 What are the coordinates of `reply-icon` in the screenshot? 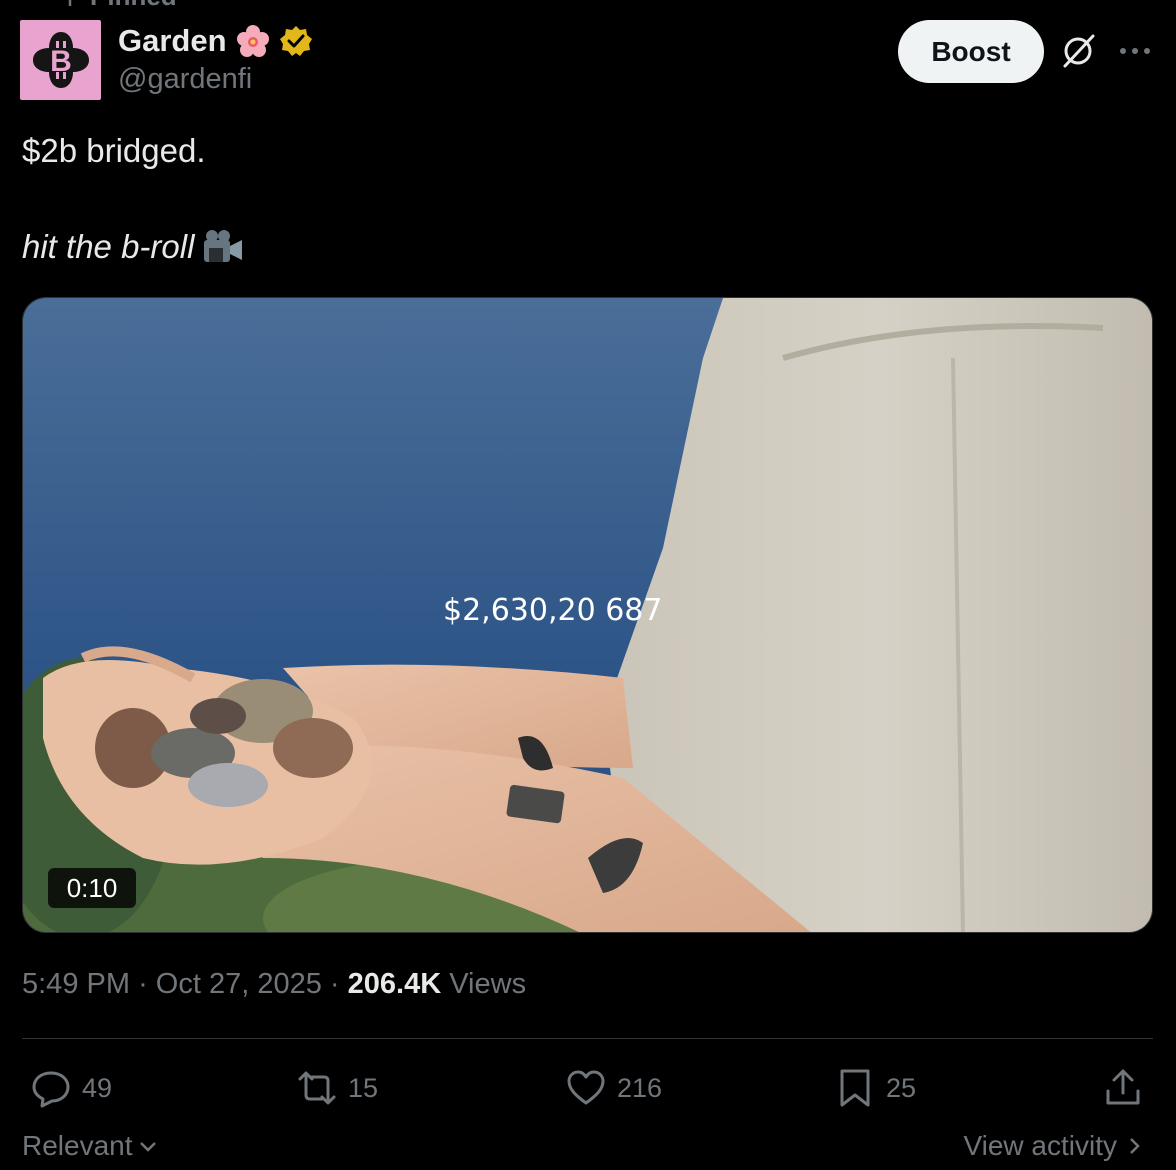 It's located at (51, 1089).